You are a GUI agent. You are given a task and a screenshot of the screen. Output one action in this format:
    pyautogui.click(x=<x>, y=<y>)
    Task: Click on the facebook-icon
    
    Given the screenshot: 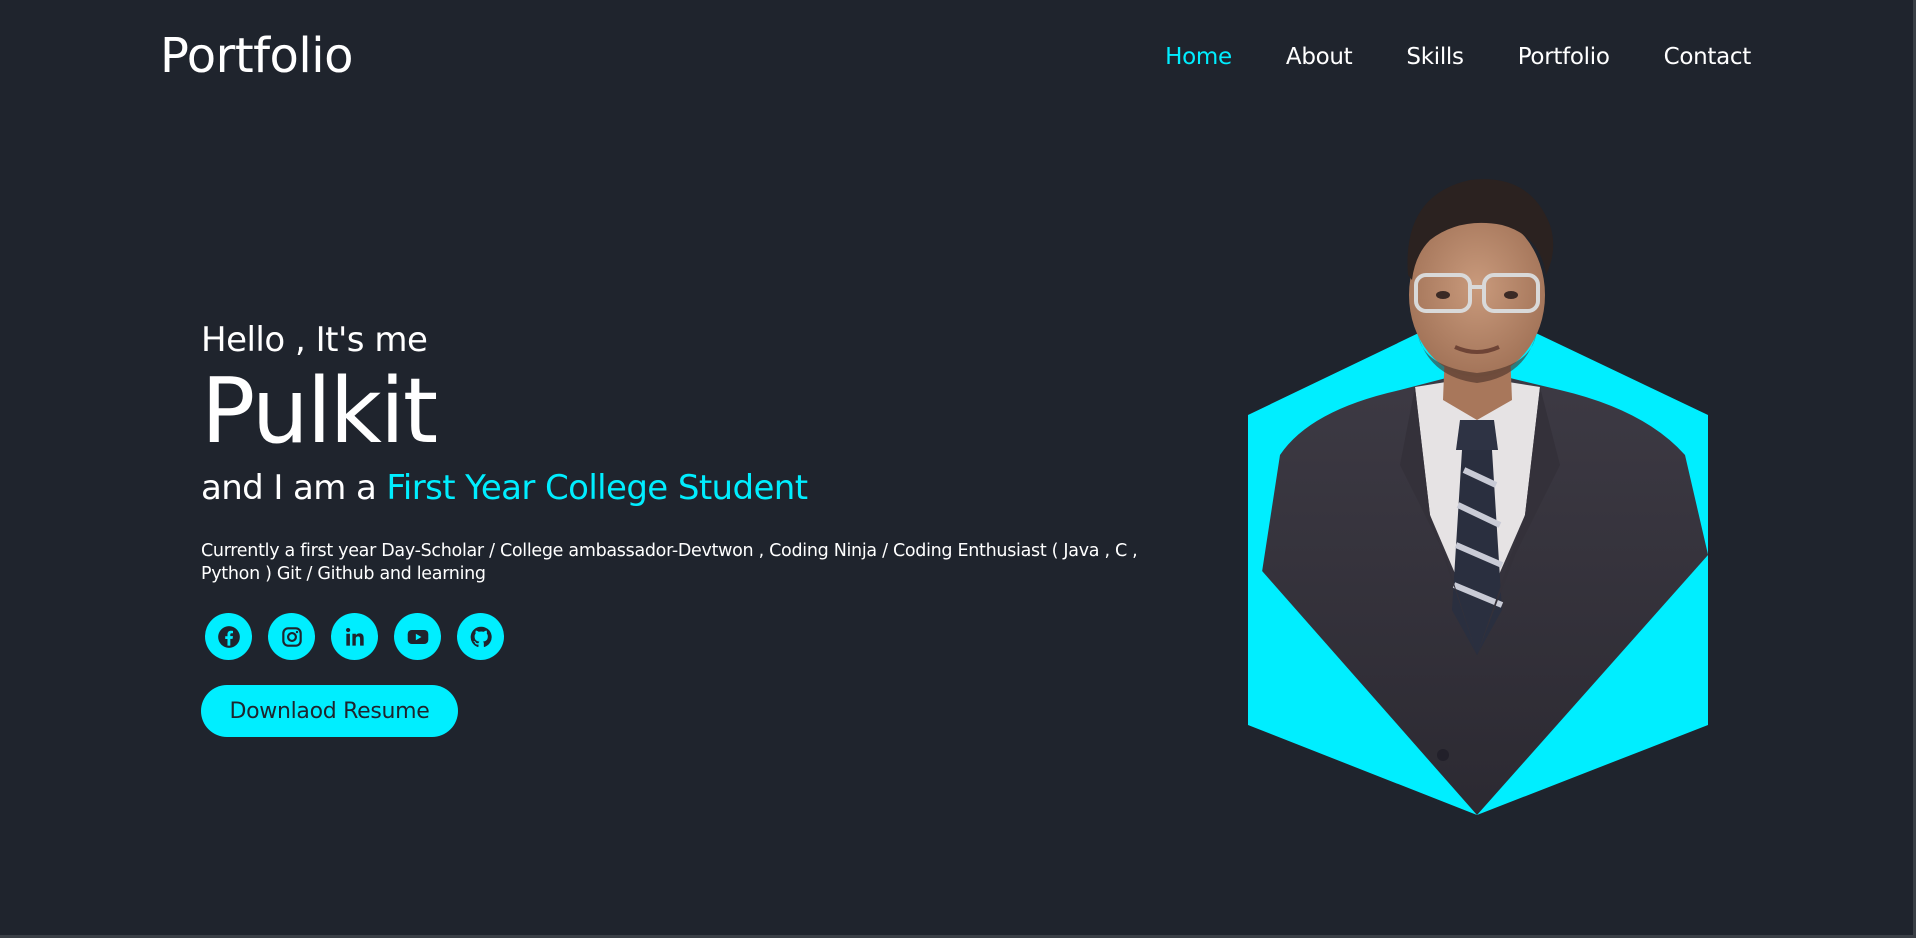 What is the action you would take?
    pyautogui.click(x=228, y=636)
    